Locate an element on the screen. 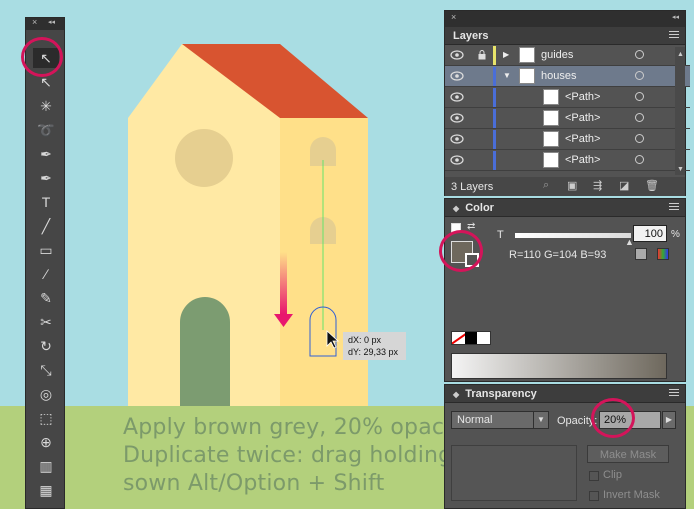 This screenshot has width=694, height=509. invert-mask-label: Invert Mask is located at coordinates (631, 495).